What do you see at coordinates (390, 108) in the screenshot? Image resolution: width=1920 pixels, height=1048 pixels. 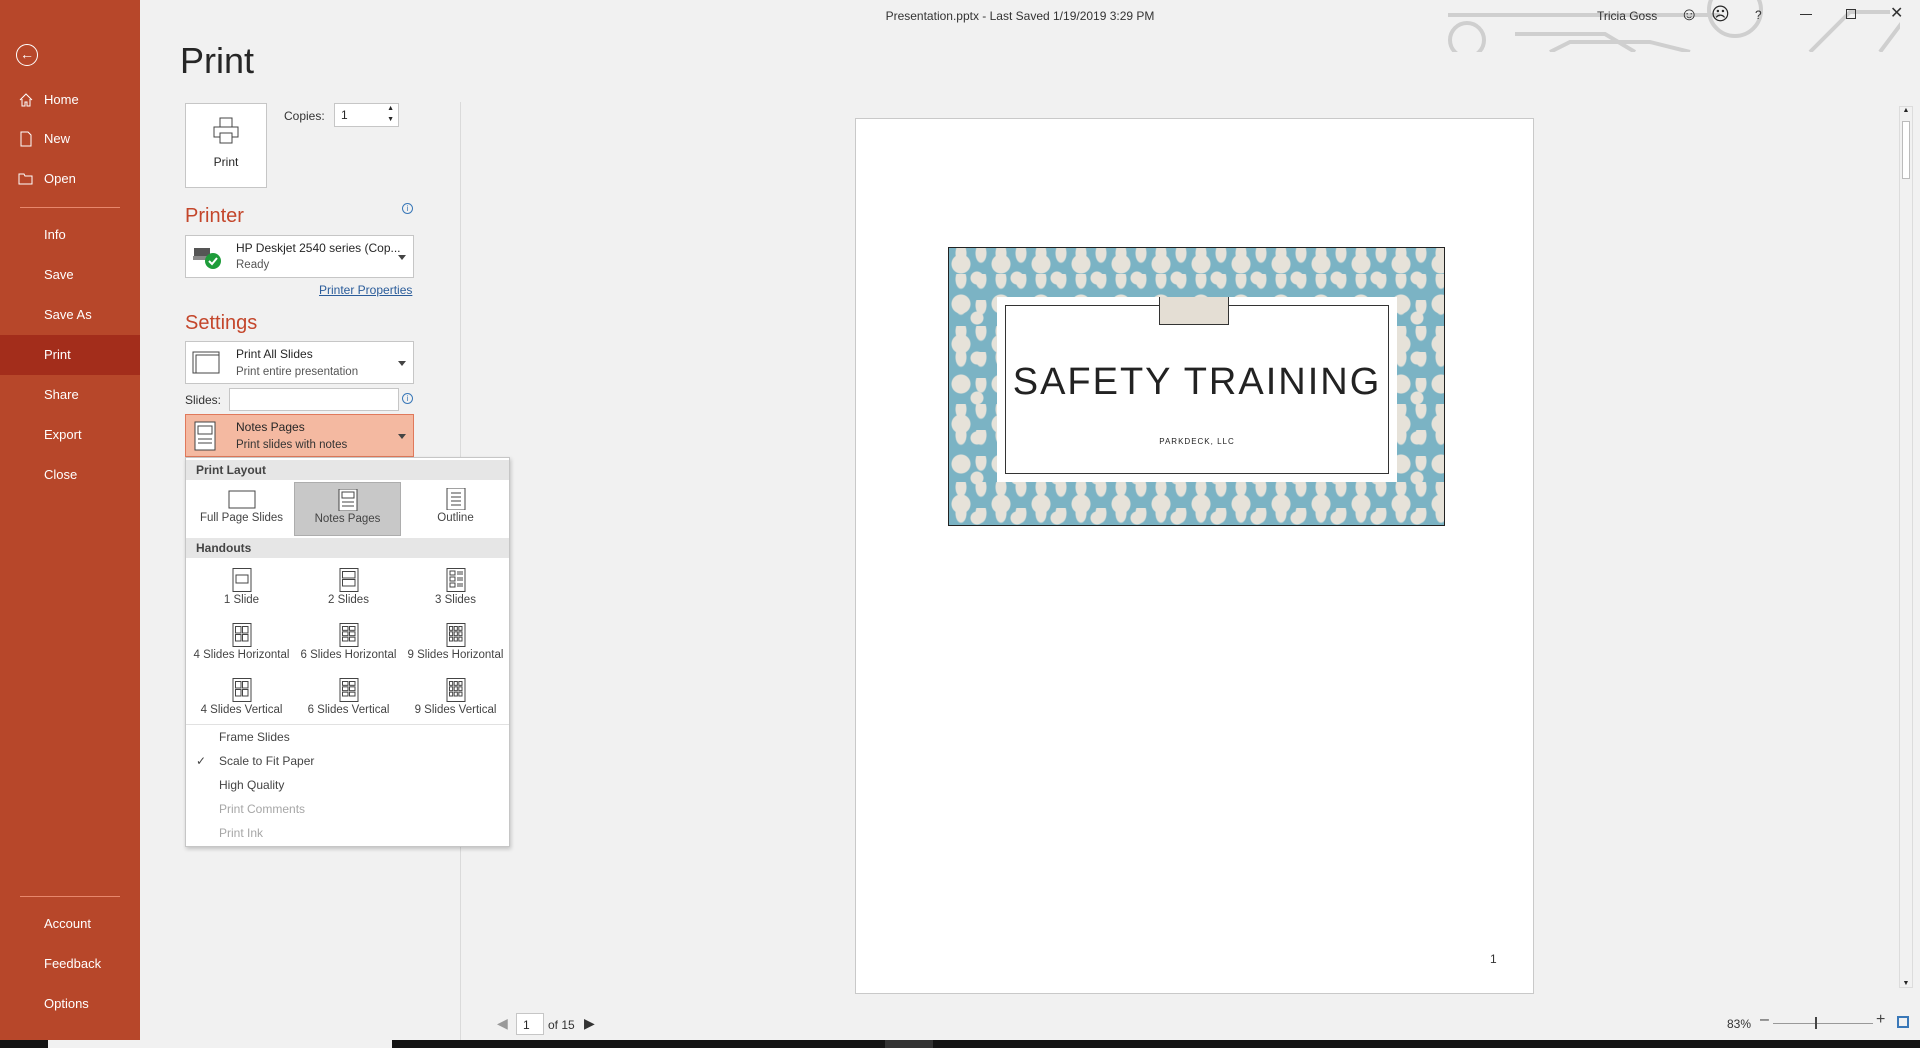 I see `spin-up-icon: ▲` at bounding box center [390, 108].